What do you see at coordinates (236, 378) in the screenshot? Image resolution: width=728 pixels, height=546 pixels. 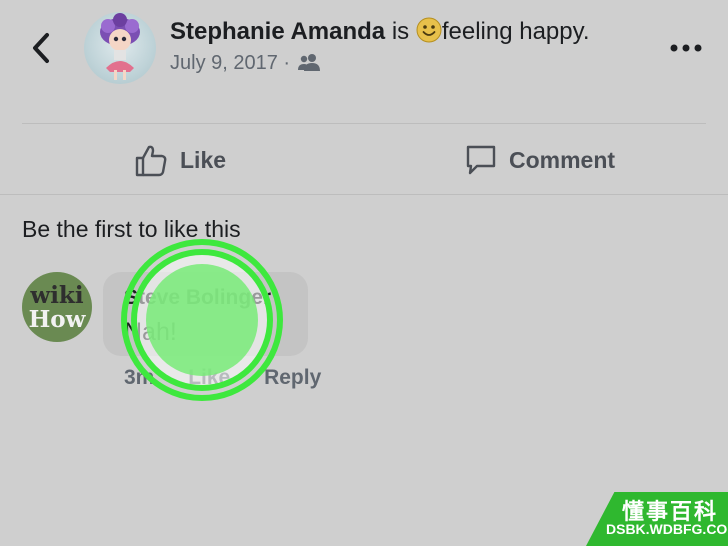 I see `comment-meta: 3m Like Reply` at bounding box center [236, 378].